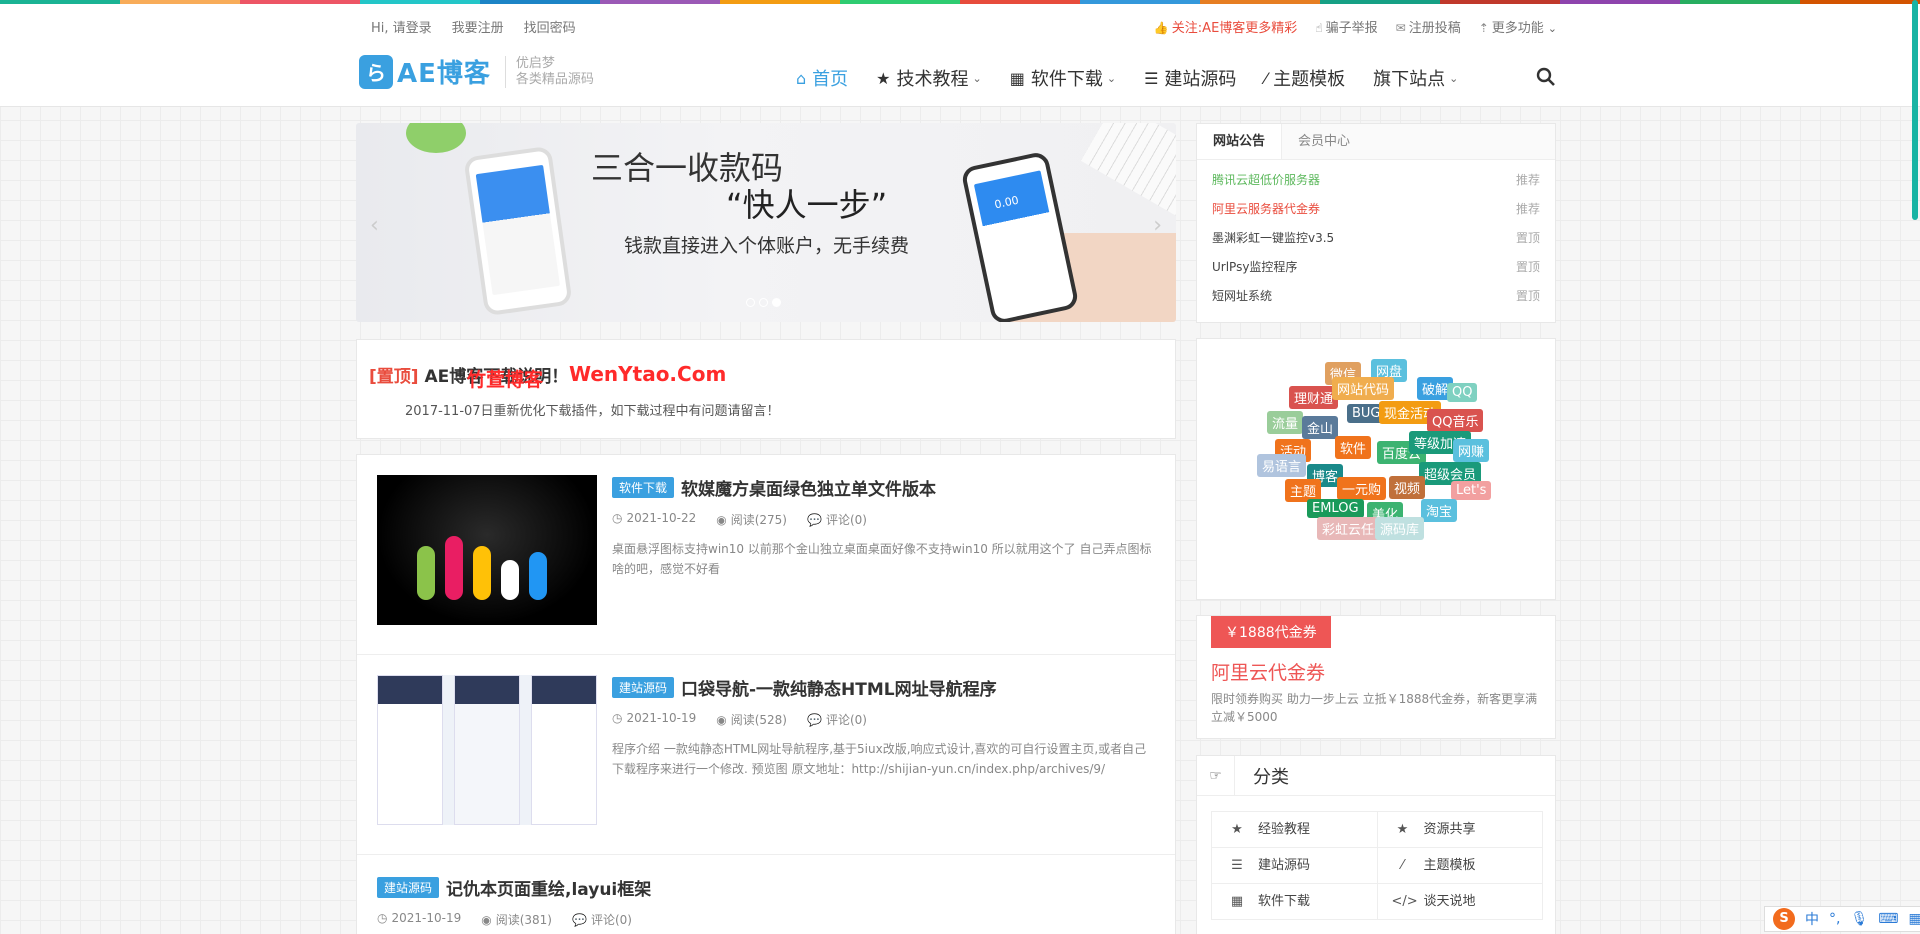 Image resolution: width=1920 pixels, height=934 pixels. I want to click on post-views: ◉ 阅读(528), so click(751, 719).